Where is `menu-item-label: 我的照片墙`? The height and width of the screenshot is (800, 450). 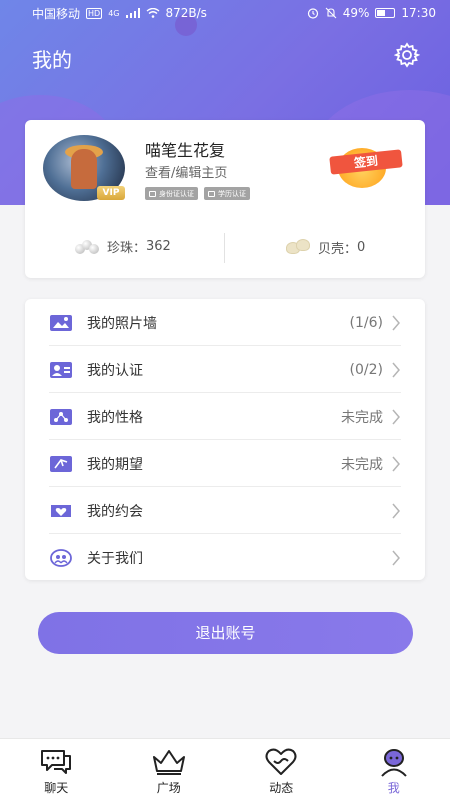
menu-item-label: 我的照片墙 is located at coordinates (122, 323).